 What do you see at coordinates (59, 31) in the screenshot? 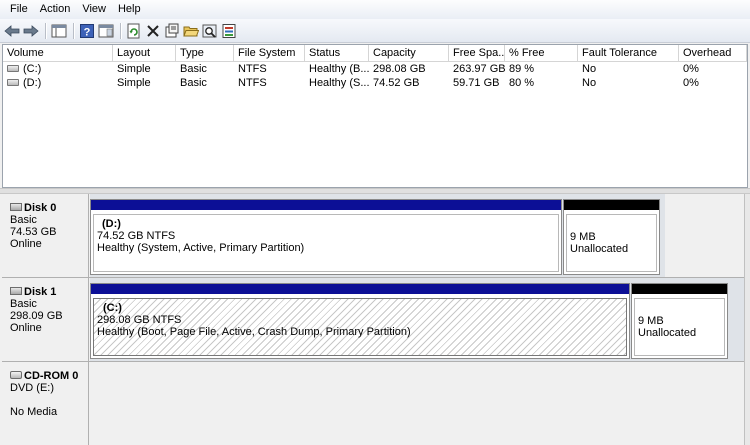
I see `show-hide-tree-icon` at bounding box center [59, 31].